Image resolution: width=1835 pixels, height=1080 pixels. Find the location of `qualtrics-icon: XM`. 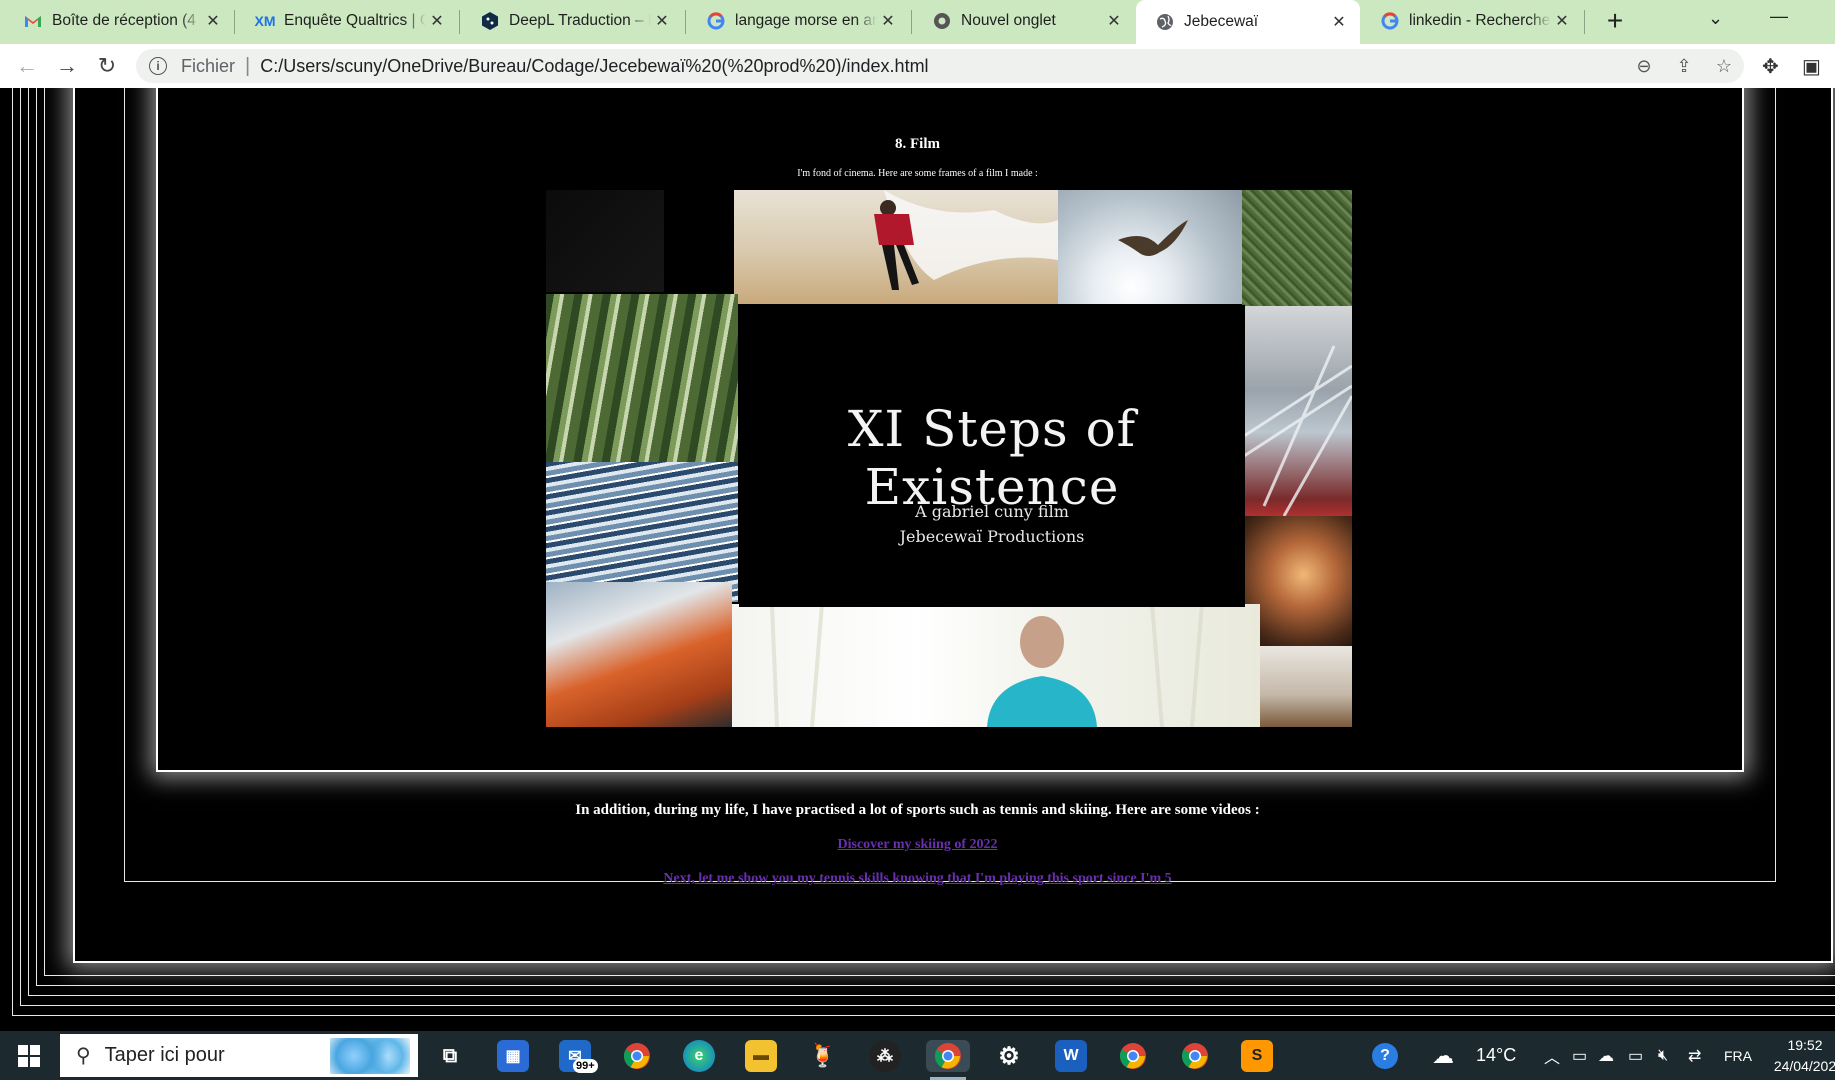

qualtrics-icon: XM is located at coordinates (265, 21).